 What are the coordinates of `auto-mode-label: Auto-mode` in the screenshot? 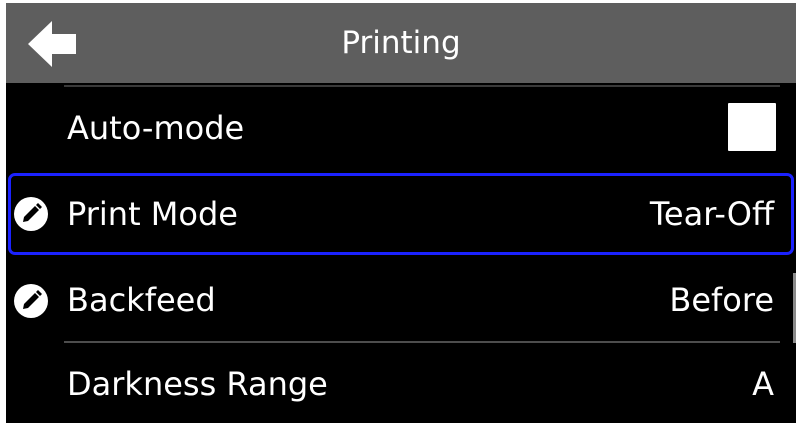 It's located at (156, 128).